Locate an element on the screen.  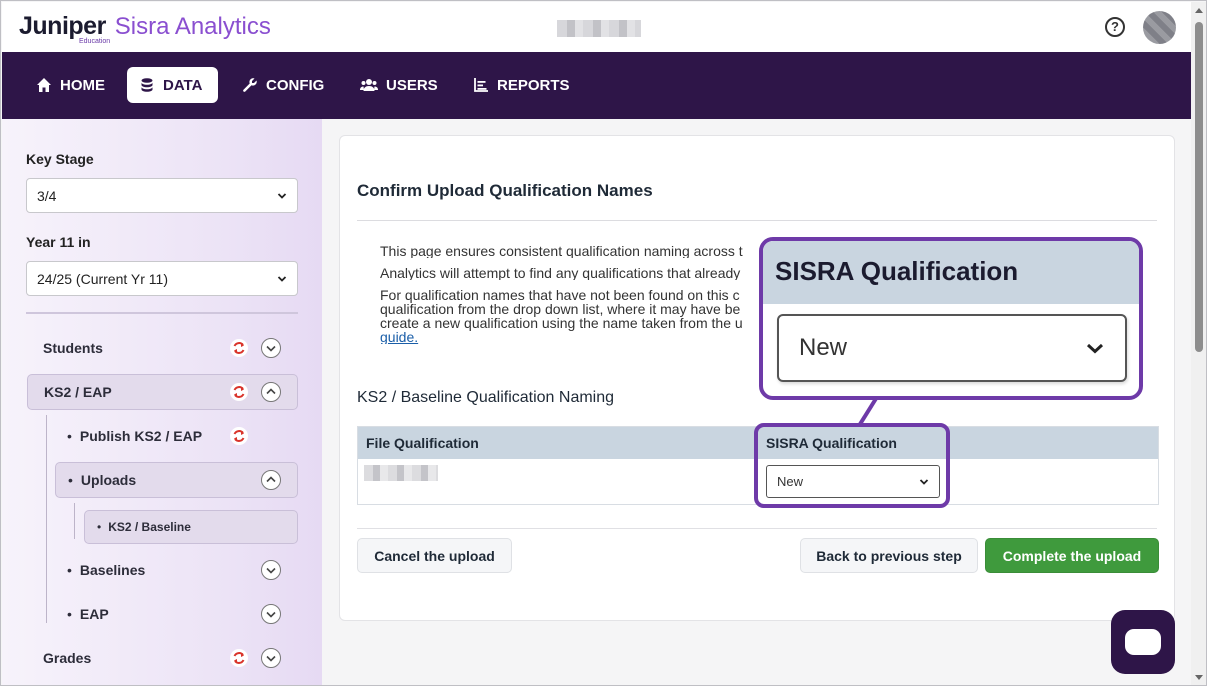
file-qualification-redacted is located at coordinates (401, 473).